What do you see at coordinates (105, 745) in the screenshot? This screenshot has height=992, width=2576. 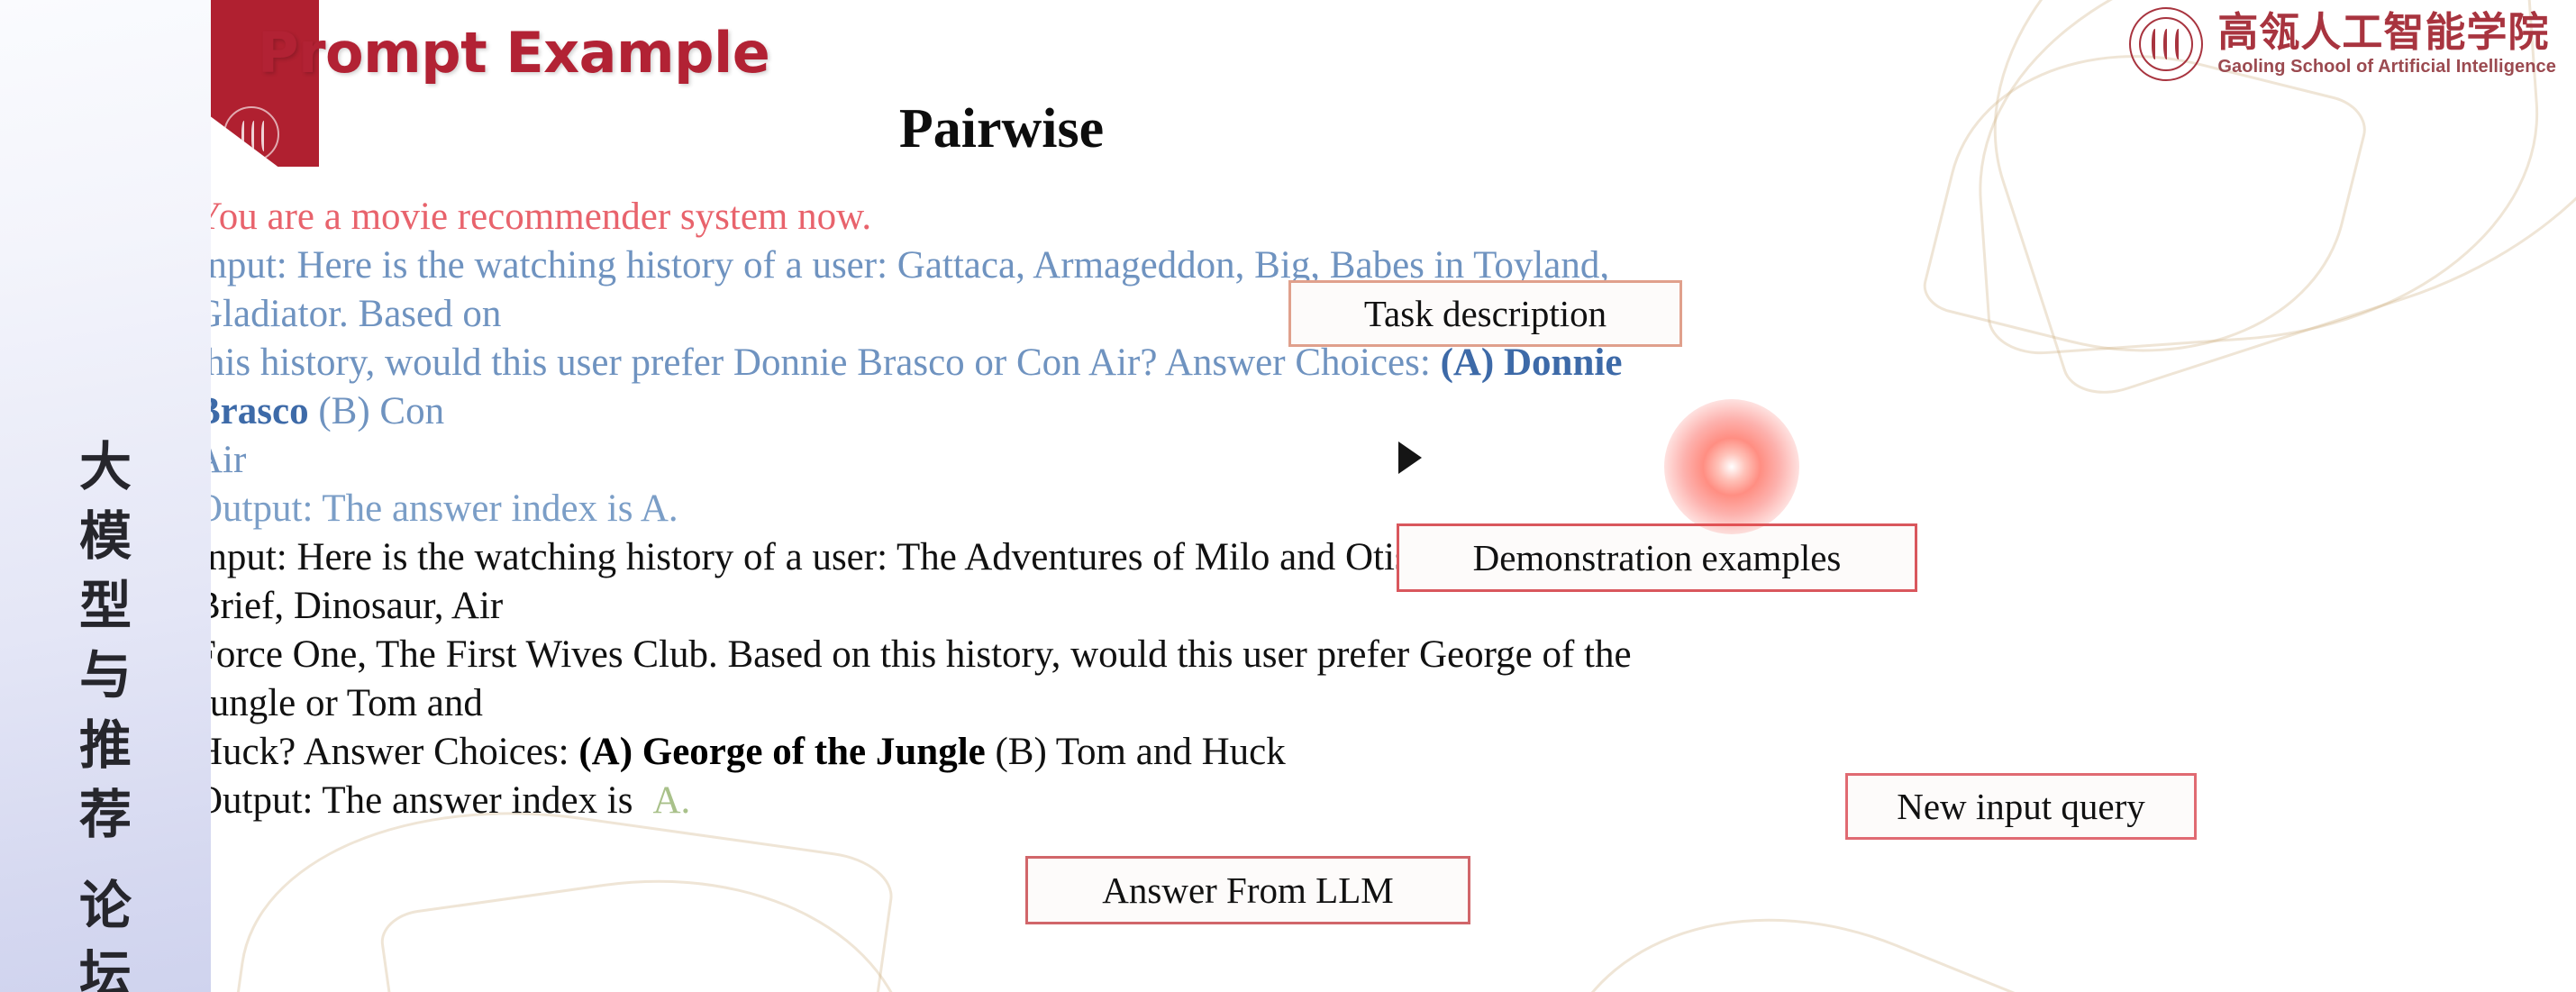 I see `banner-char: 推` at bounding box center [105, 745].